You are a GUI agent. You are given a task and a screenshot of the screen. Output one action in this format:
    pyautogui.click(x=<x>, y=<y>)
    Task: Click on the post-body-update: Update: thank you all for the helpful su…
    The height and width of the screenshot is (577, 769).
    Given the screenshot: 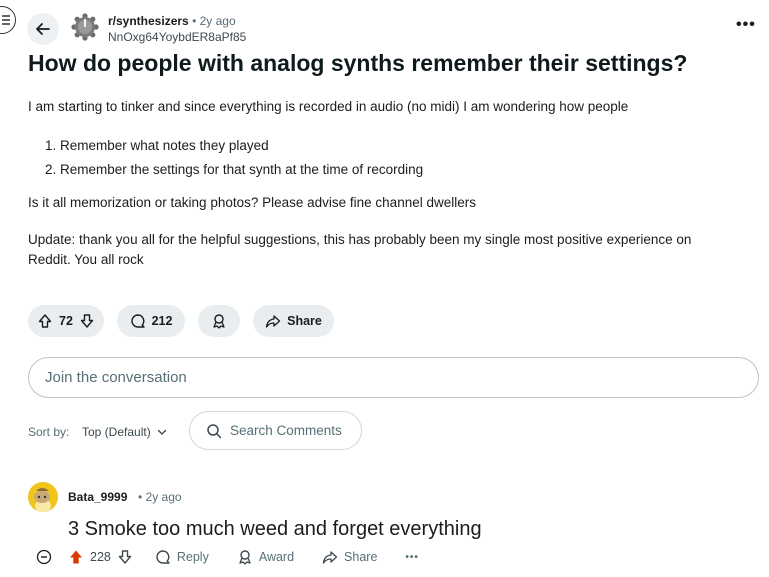 What is the action you would take?
    pyautogui.click(x=360, y=249)
    